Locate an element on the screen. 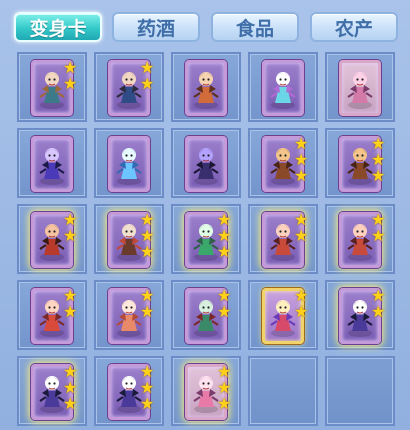  beast-figure-icon is located at coordinates (360, 90).